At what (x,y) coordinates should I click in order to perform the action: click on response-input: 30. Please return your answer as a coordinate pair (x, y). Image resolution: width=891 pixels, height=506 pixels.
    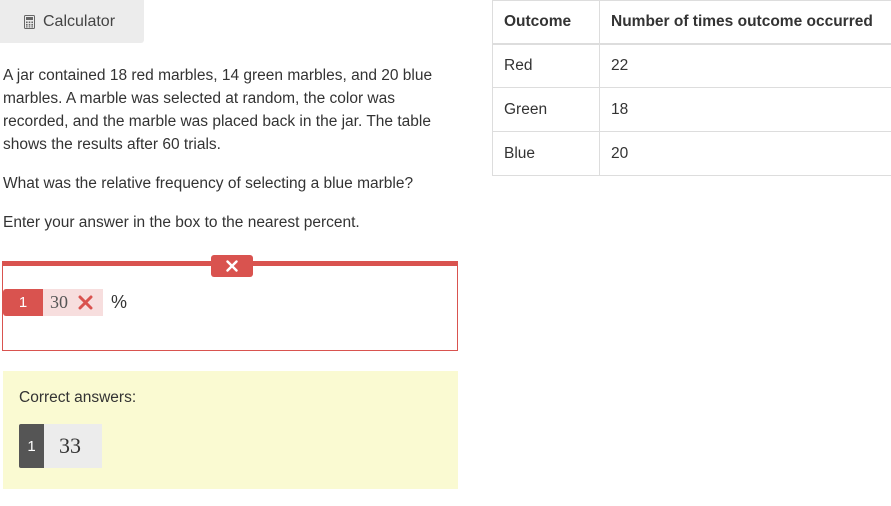
    Looking at the image, I should click on (73, 302).